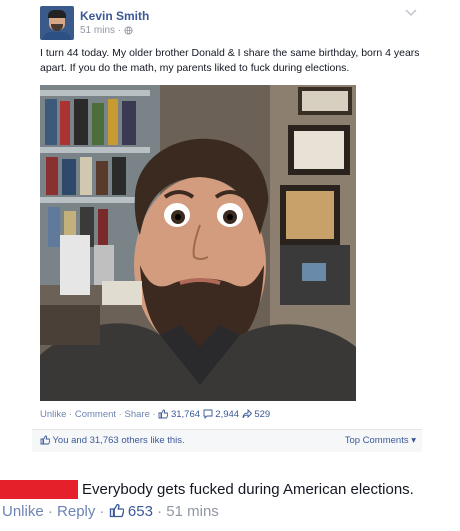  What do you see at coordinates (227, 414) in the screenshot?
I see `comment-count: 2,944` at bounding box center [227, 414].